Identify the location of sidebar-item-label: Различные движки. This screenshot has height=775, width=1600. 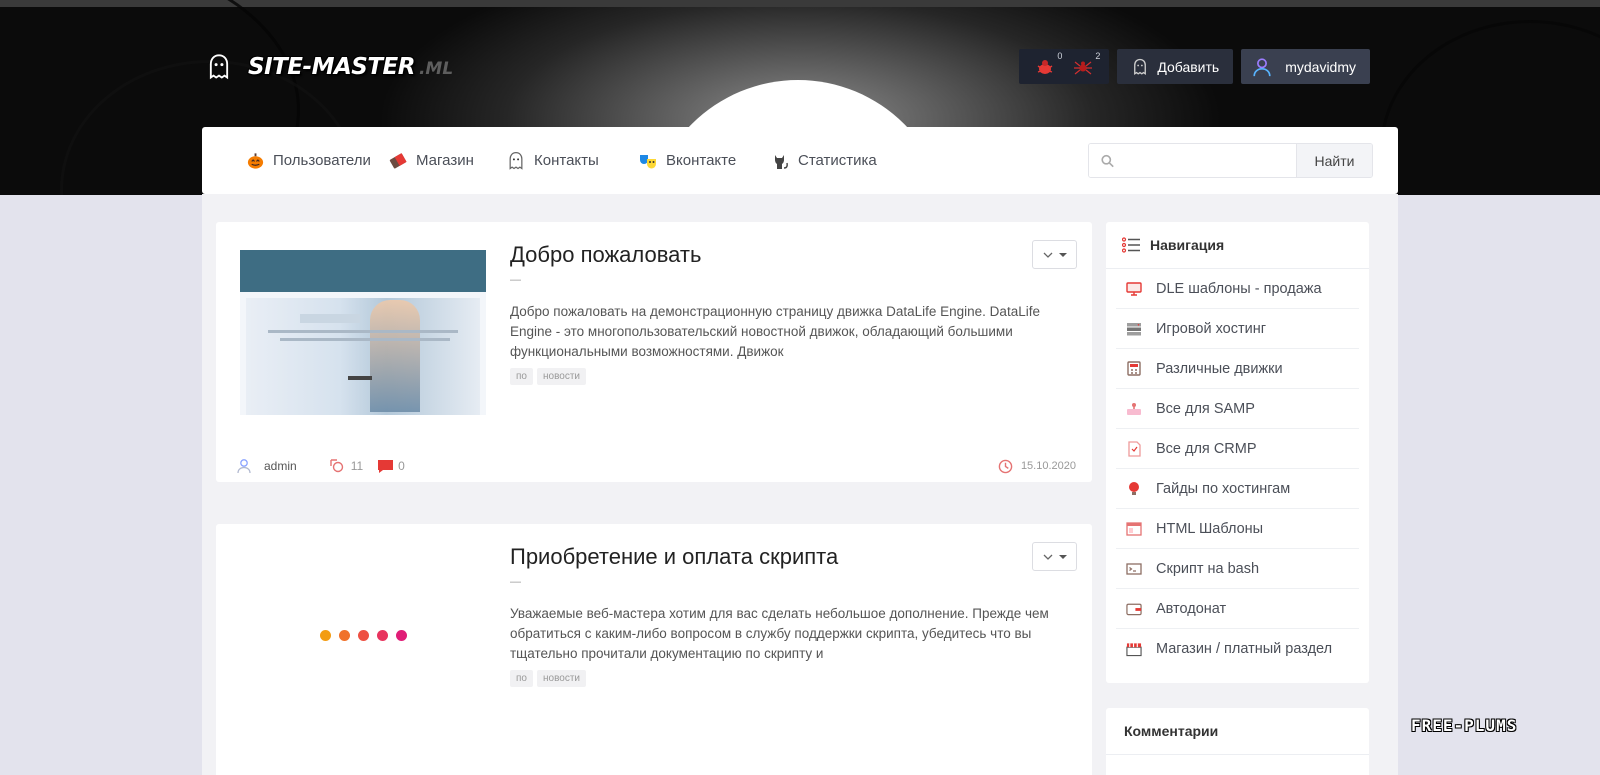
(1219, 368).